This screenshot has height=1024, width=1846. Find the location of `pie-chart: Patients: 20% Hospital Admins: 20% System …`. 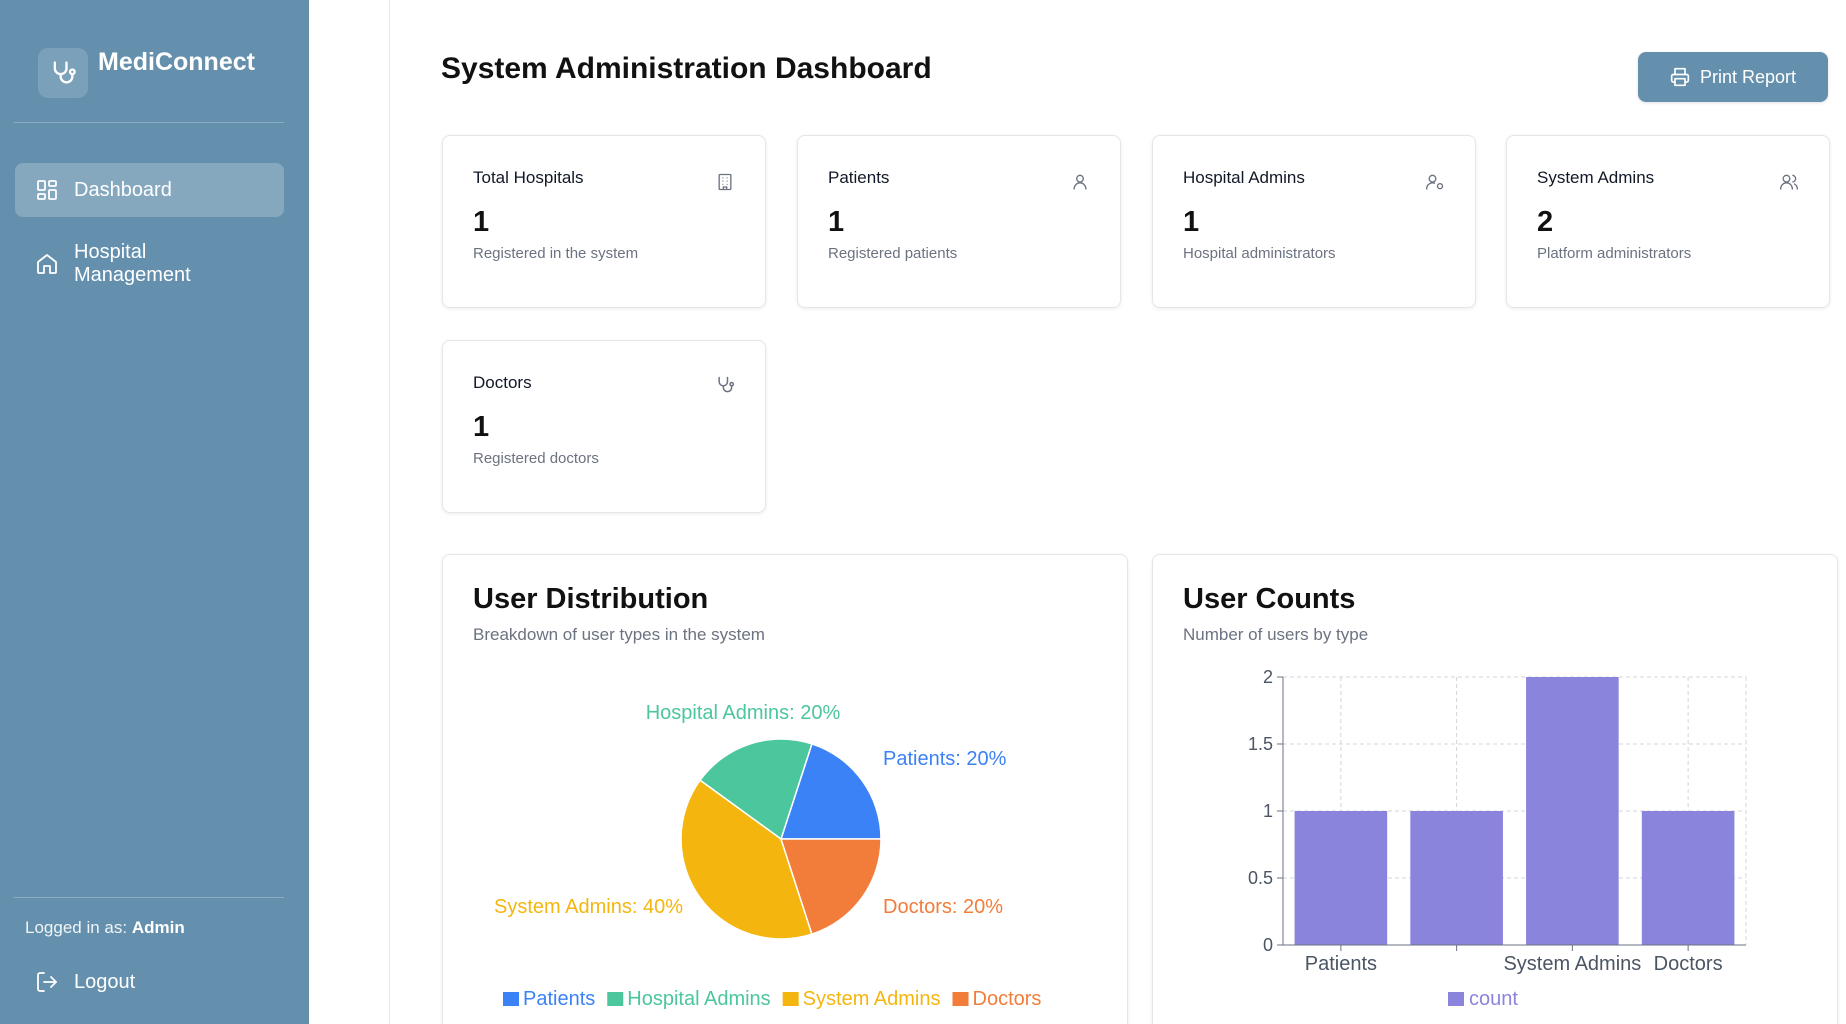

pie-chart: Patients: 20% Hospital Admins: 20% System … is located at coordinates (768, 856).